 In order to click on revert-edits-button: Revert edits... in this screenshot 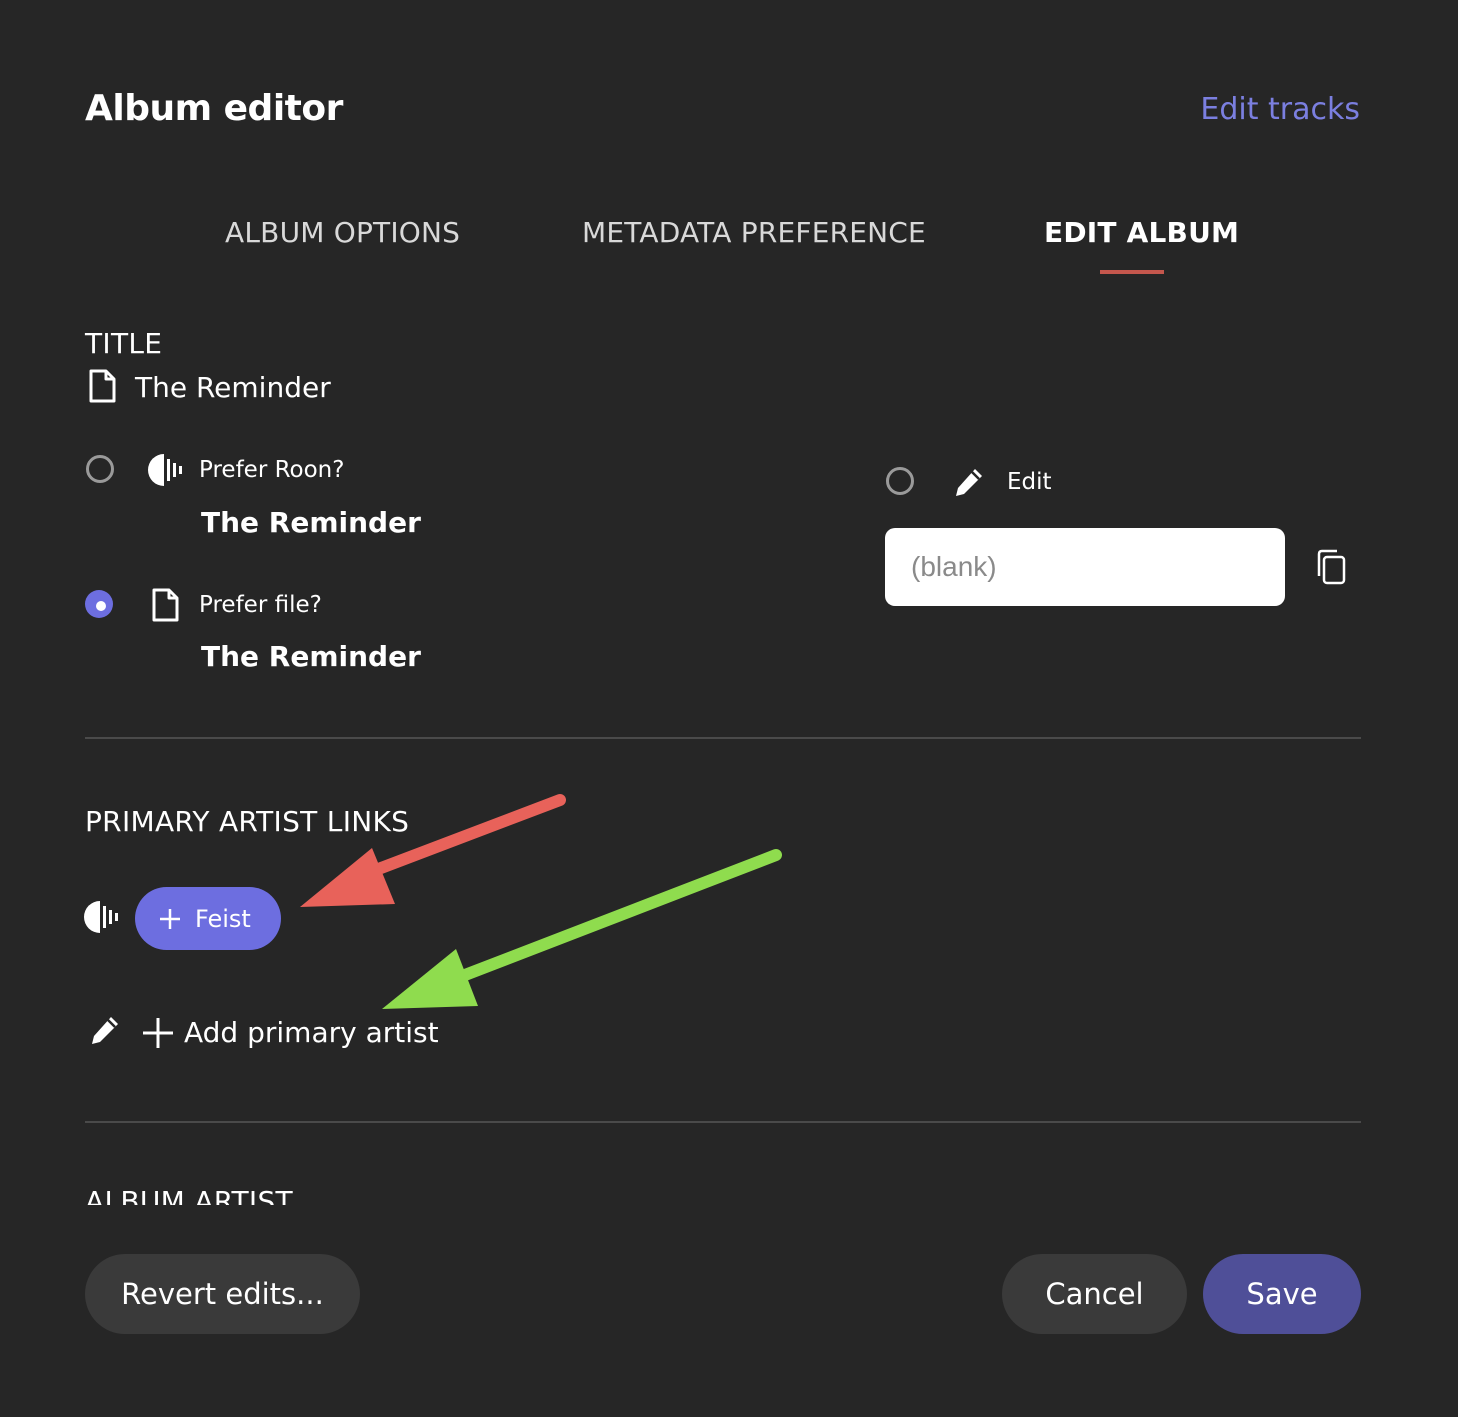, I will do `click(222, 1294)`.